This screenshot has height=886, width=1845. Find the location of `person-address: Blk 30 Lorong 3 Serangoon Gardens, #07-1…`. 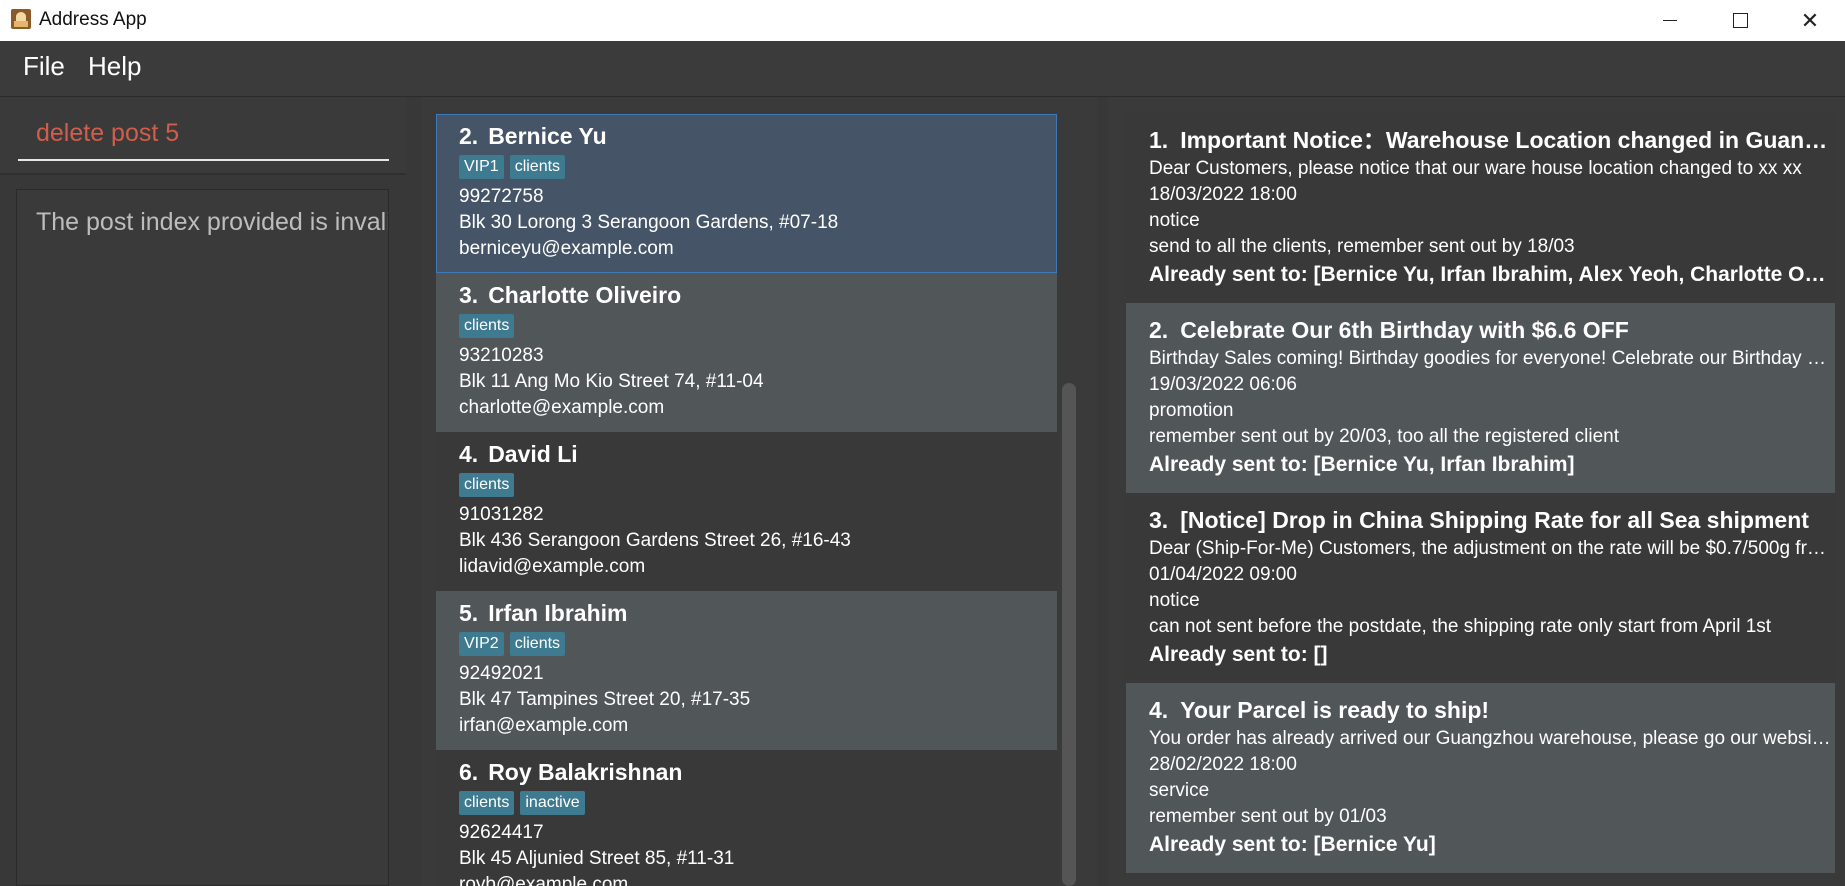

person-address: Blk 30 Lorong 3 Serangoon Gardens, #07-1… is located at coordinates (649, 222).